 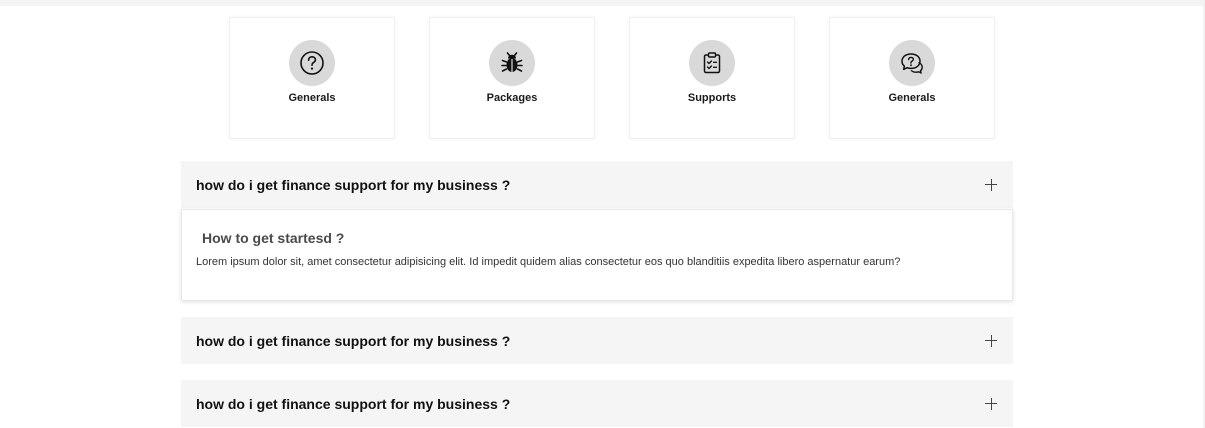 I want to click on category-card-generals-2: Generals, so click(x=912, y=78).